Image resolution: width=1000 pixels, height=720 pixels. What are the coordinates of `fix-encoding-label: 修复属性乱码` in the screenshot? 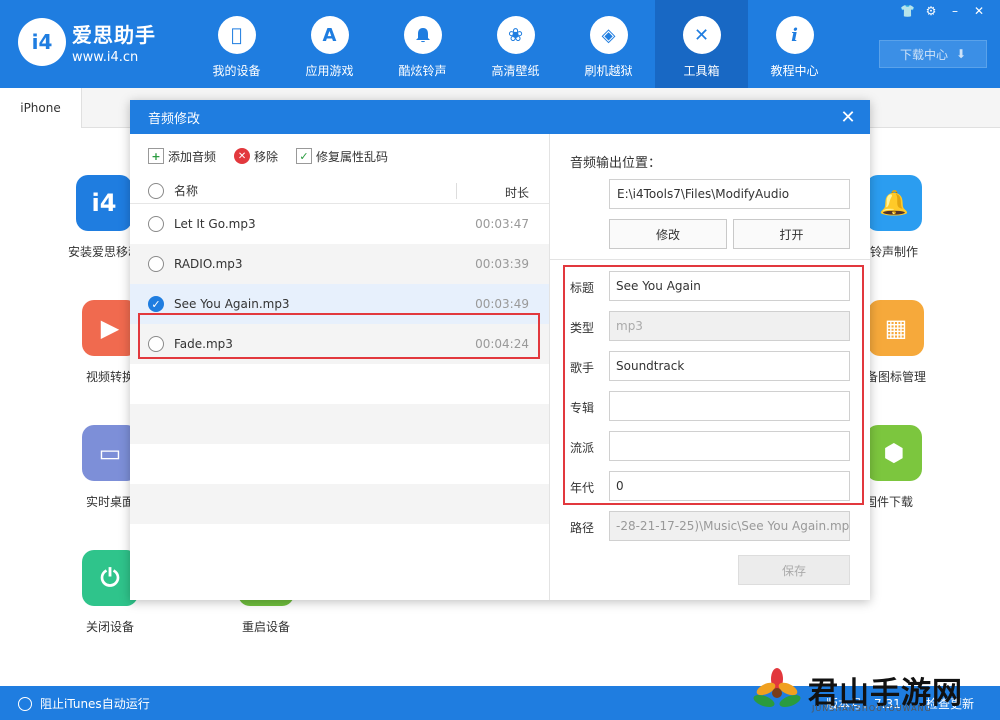 It's located at (352, 156).